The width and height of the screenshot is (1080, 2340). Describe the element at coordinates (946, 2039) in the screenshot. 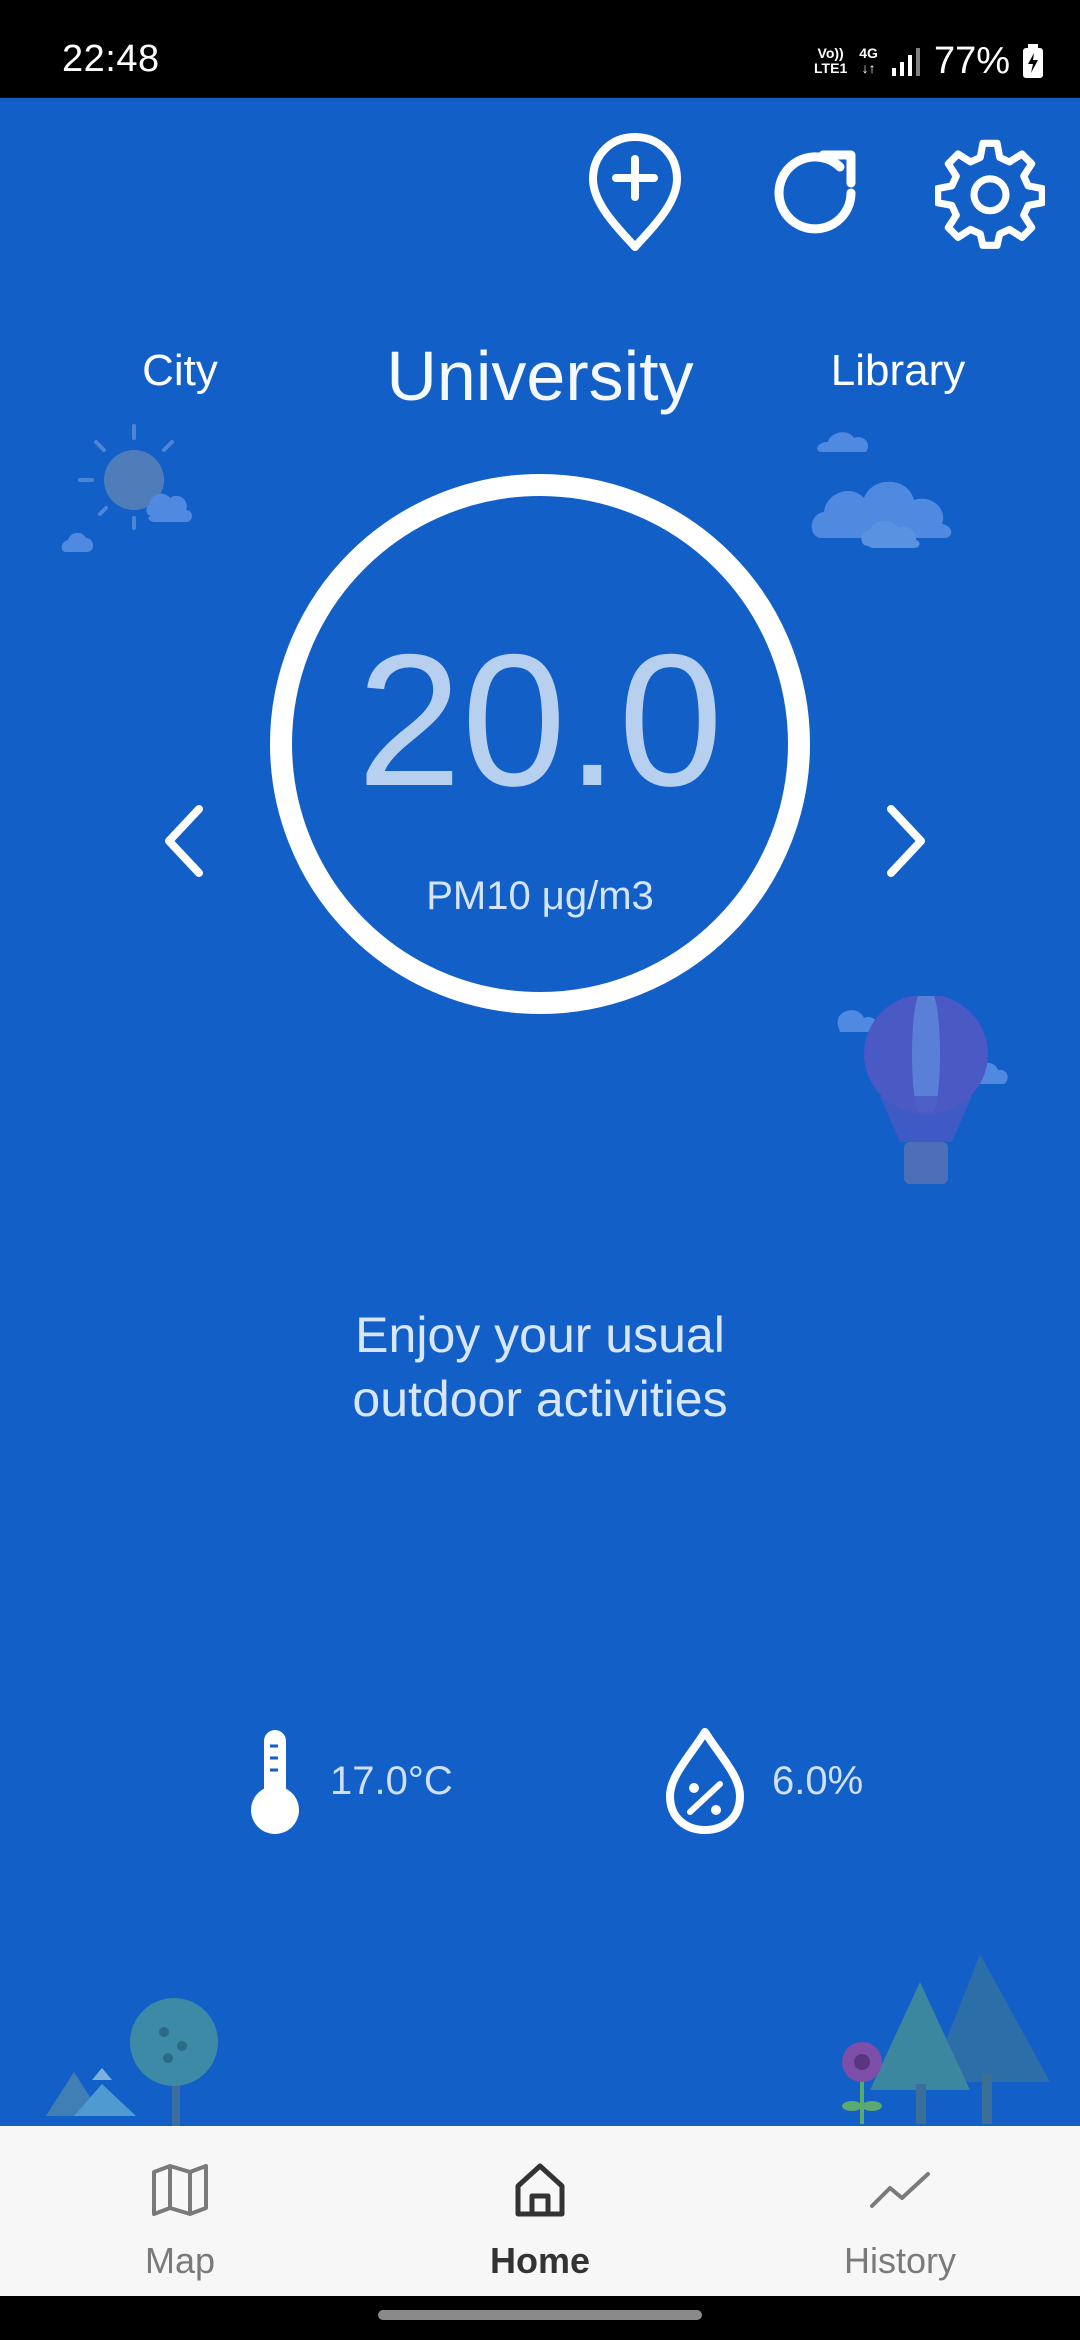

I see `trees-flower-illustration` at that location.